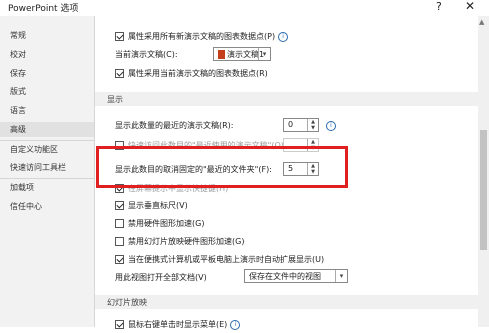 This screenshot has height=333, width=489. I want to click on sidebar-item-general: 常规, so click(18, 35).